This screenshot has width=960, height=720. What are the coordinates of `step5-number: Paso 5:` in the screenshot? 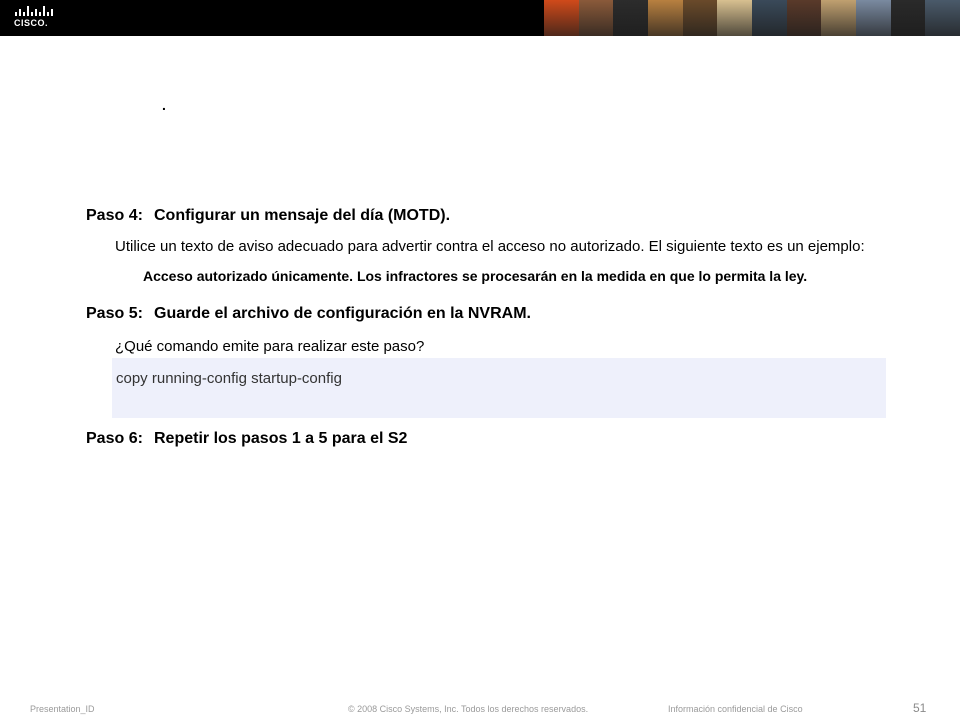 It's located at (114, 313).